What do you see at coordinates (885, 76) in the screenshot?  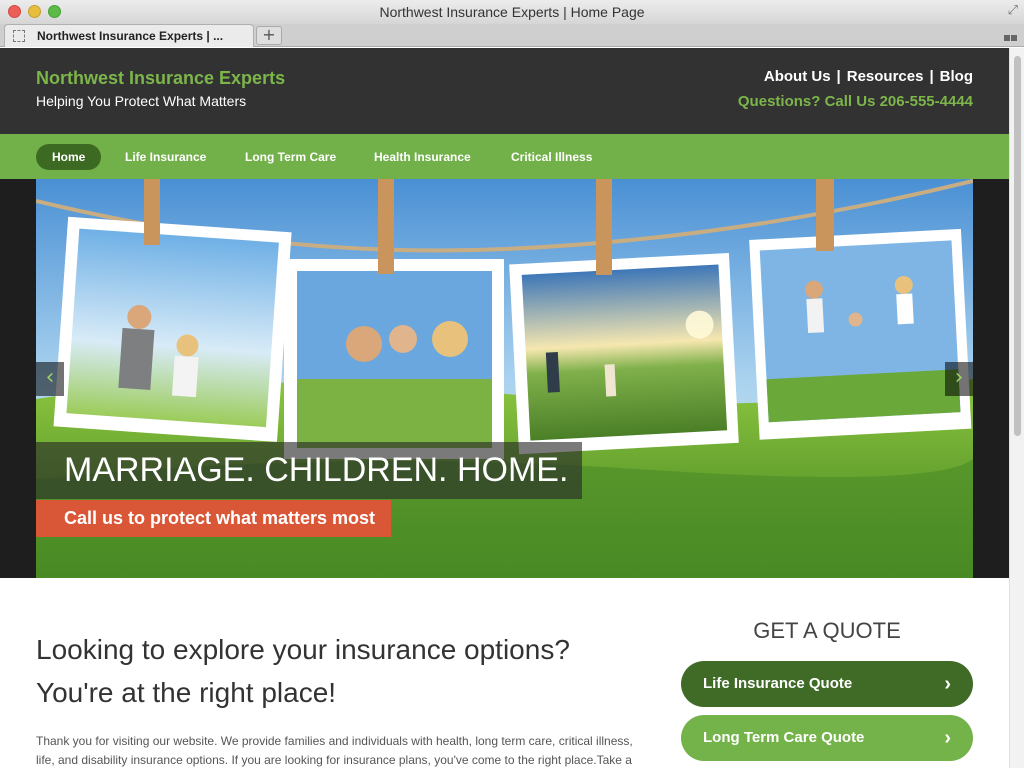 I see `resources-link: Resources` at bounding box center [885, 76].